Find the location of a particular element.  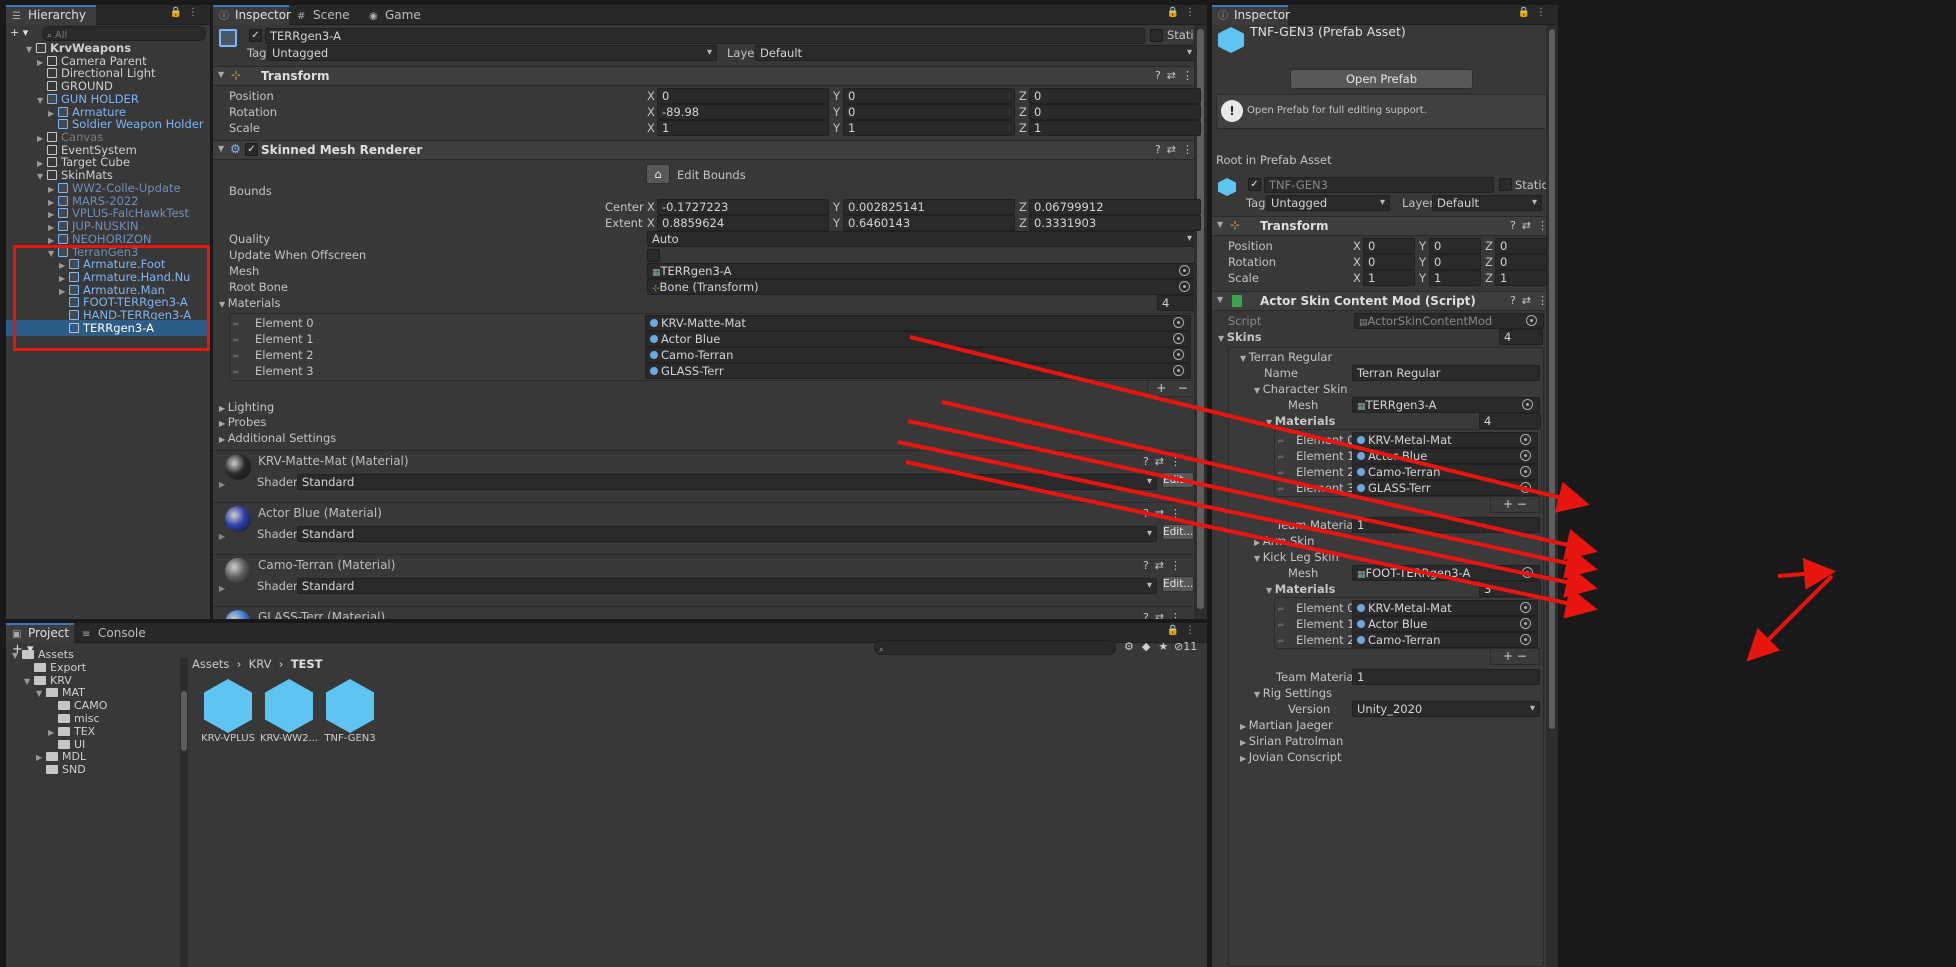

tree-scrollbar is located at coordinates (184, 812).